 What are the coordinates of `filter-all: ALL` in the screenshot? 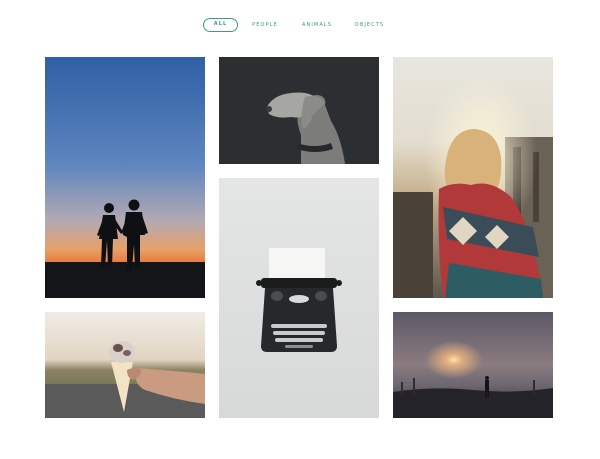 It's located at (220, 25).